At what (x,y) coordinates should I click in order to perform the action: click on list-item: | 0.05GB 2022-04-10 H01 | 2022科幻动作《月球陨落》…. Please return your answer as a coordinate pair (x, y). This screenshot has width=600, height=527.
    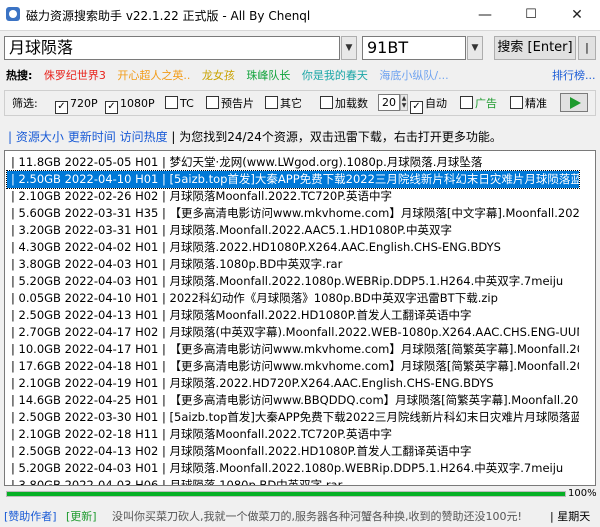
    Looking at the image, I should click on (293, 298).